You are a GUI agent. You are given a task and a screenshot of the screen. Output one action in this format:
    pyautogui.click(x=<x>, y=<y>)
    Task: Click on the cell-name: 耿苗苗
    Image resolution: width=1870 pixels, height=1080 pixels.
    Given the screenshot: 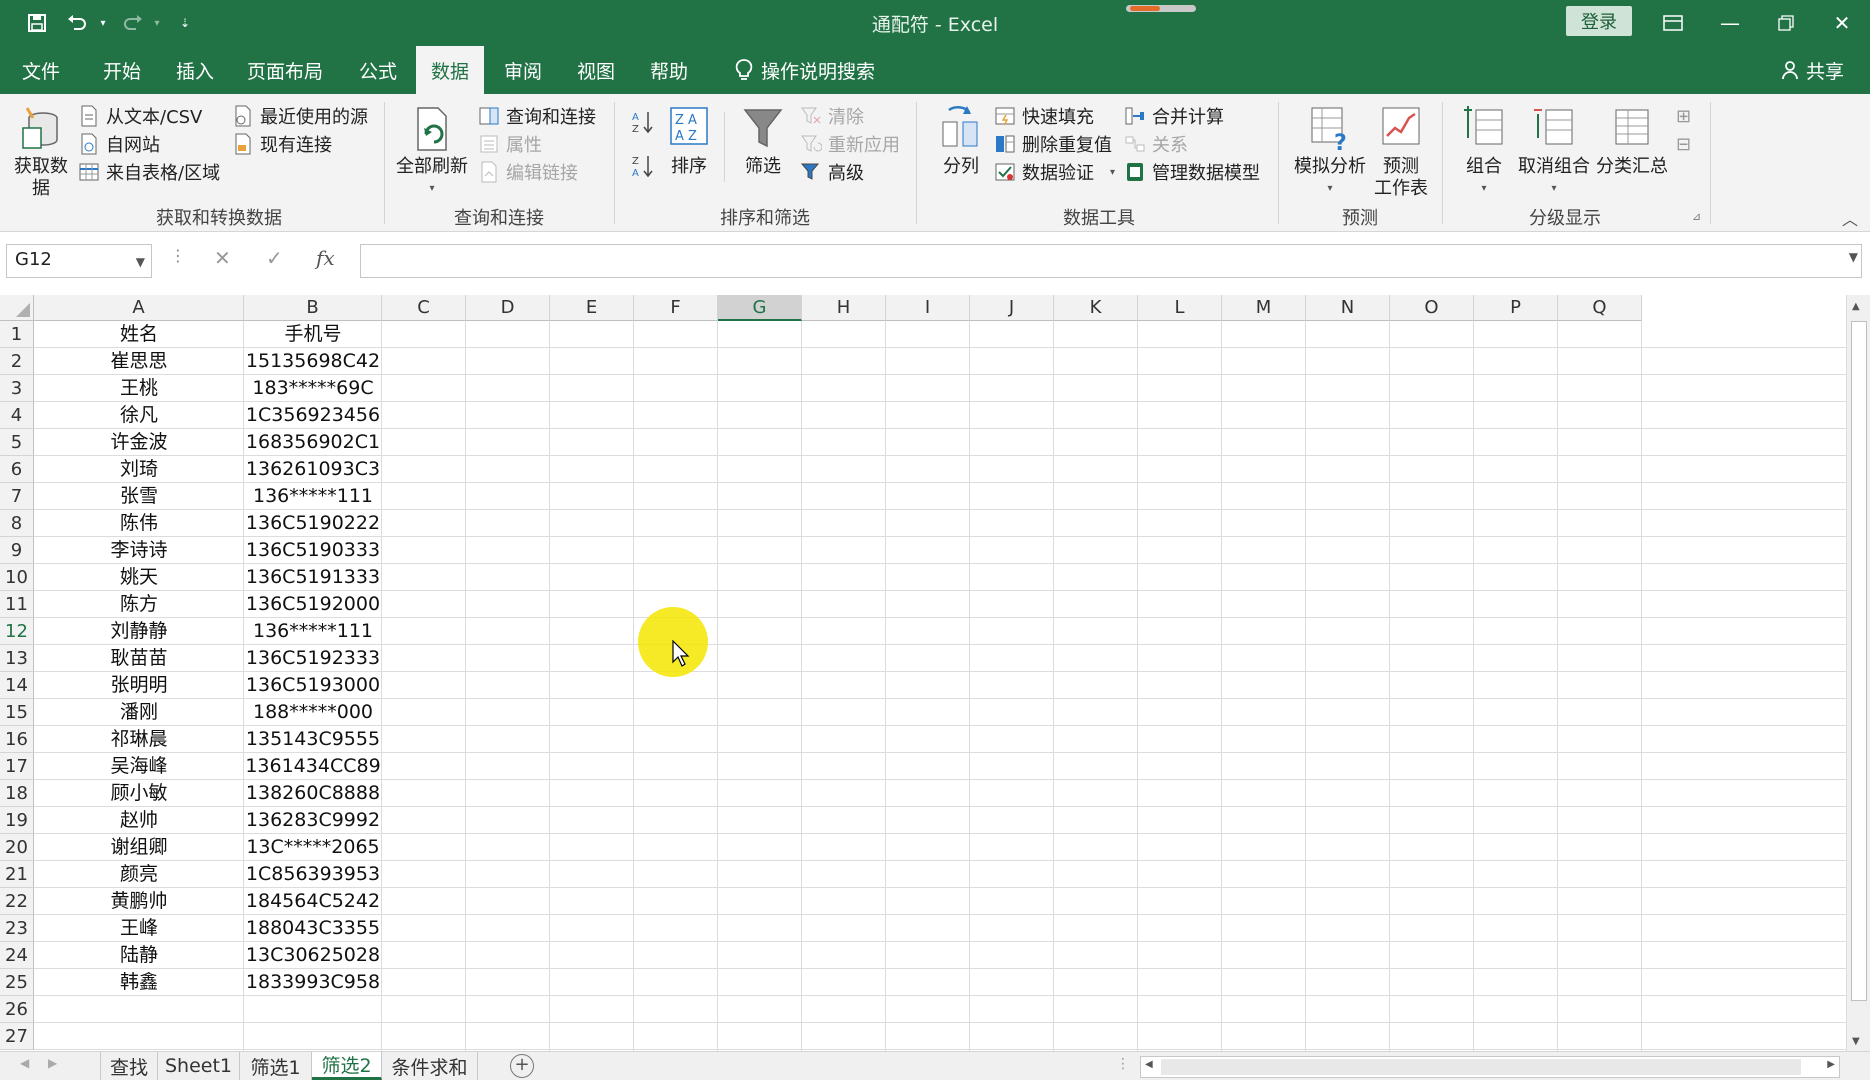 What is the action you would take?
    pyautogui.click(x=139, y=658)
    